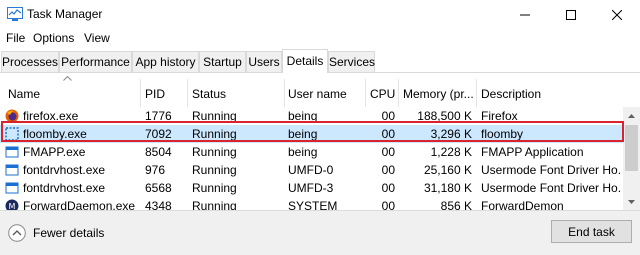  I want to click on vertical-scrollbar, so click(631, 158).